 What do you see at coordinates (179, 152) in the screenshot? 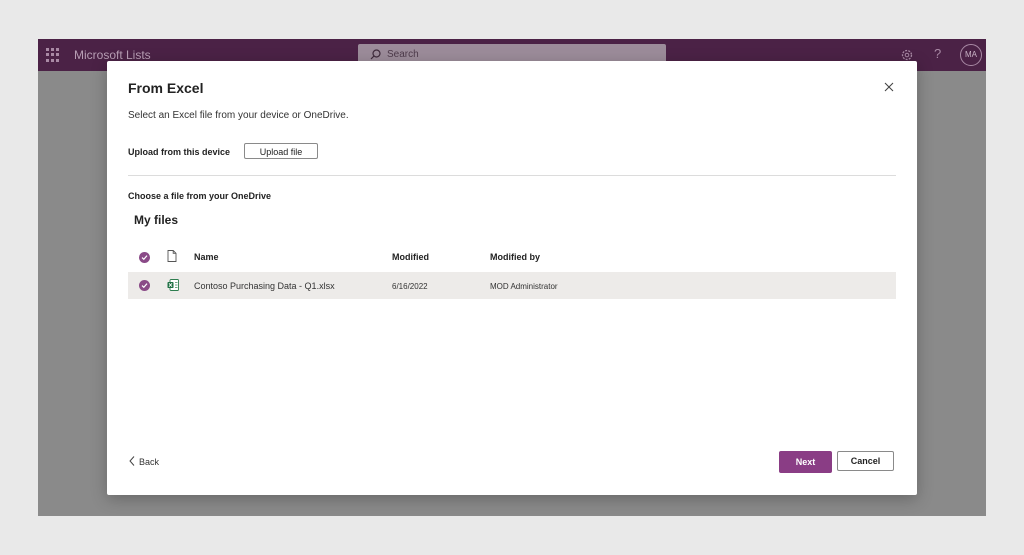
I see `upload-label: Upload from this device` at bounding box center [179, 152].